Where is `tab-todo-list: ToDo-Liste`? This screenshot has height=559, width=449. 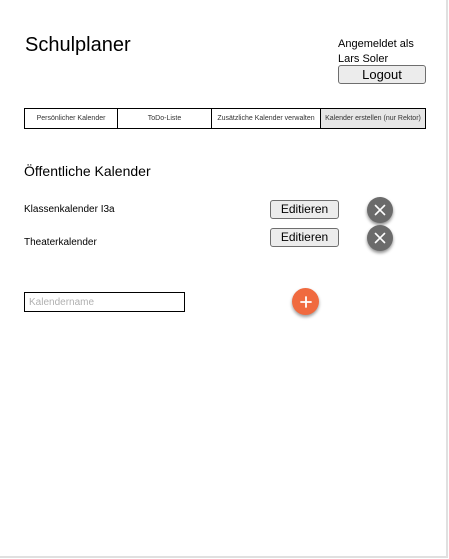 tab-todo-list: ToDo-Liste is located at coordinates (165, 118).